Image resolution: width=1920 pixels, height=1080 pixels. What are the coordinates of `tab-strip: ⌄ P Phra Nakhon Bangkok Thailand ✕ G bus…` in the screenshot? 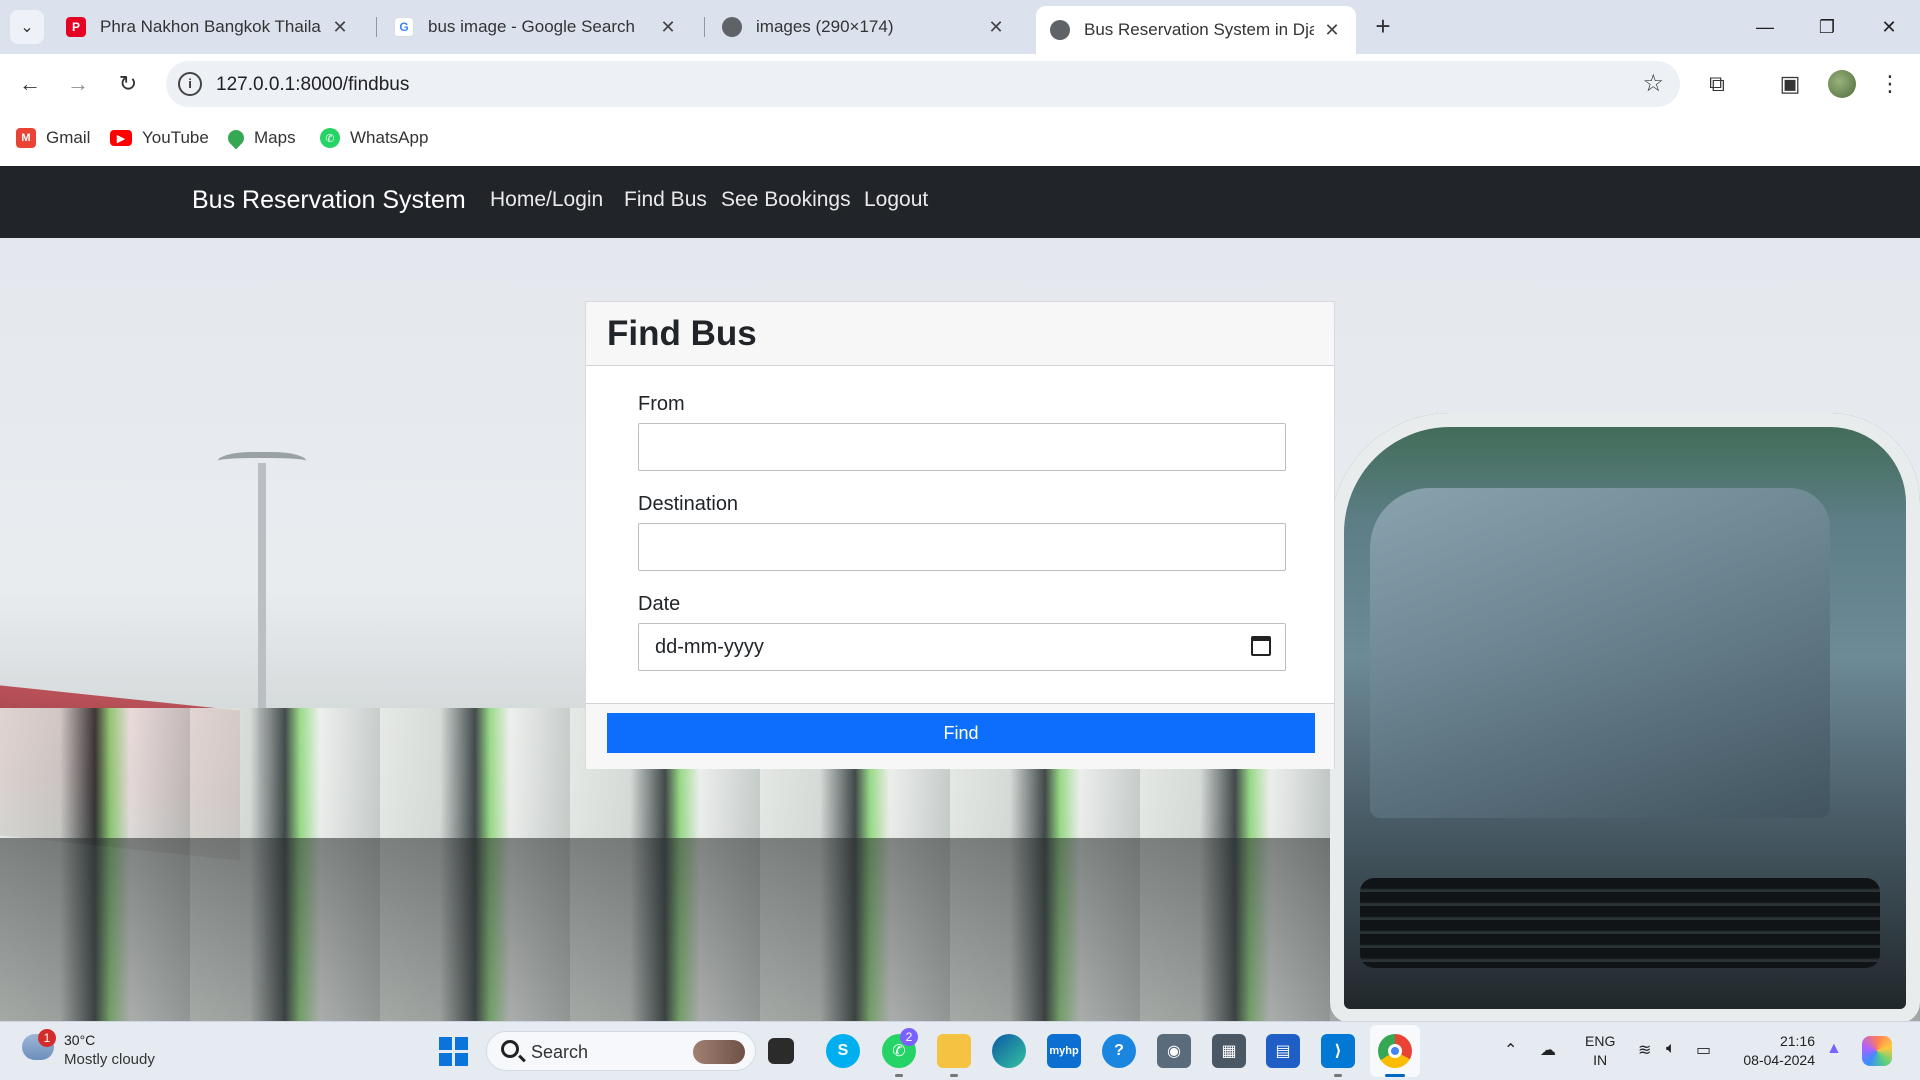 It's located at (960, 27).